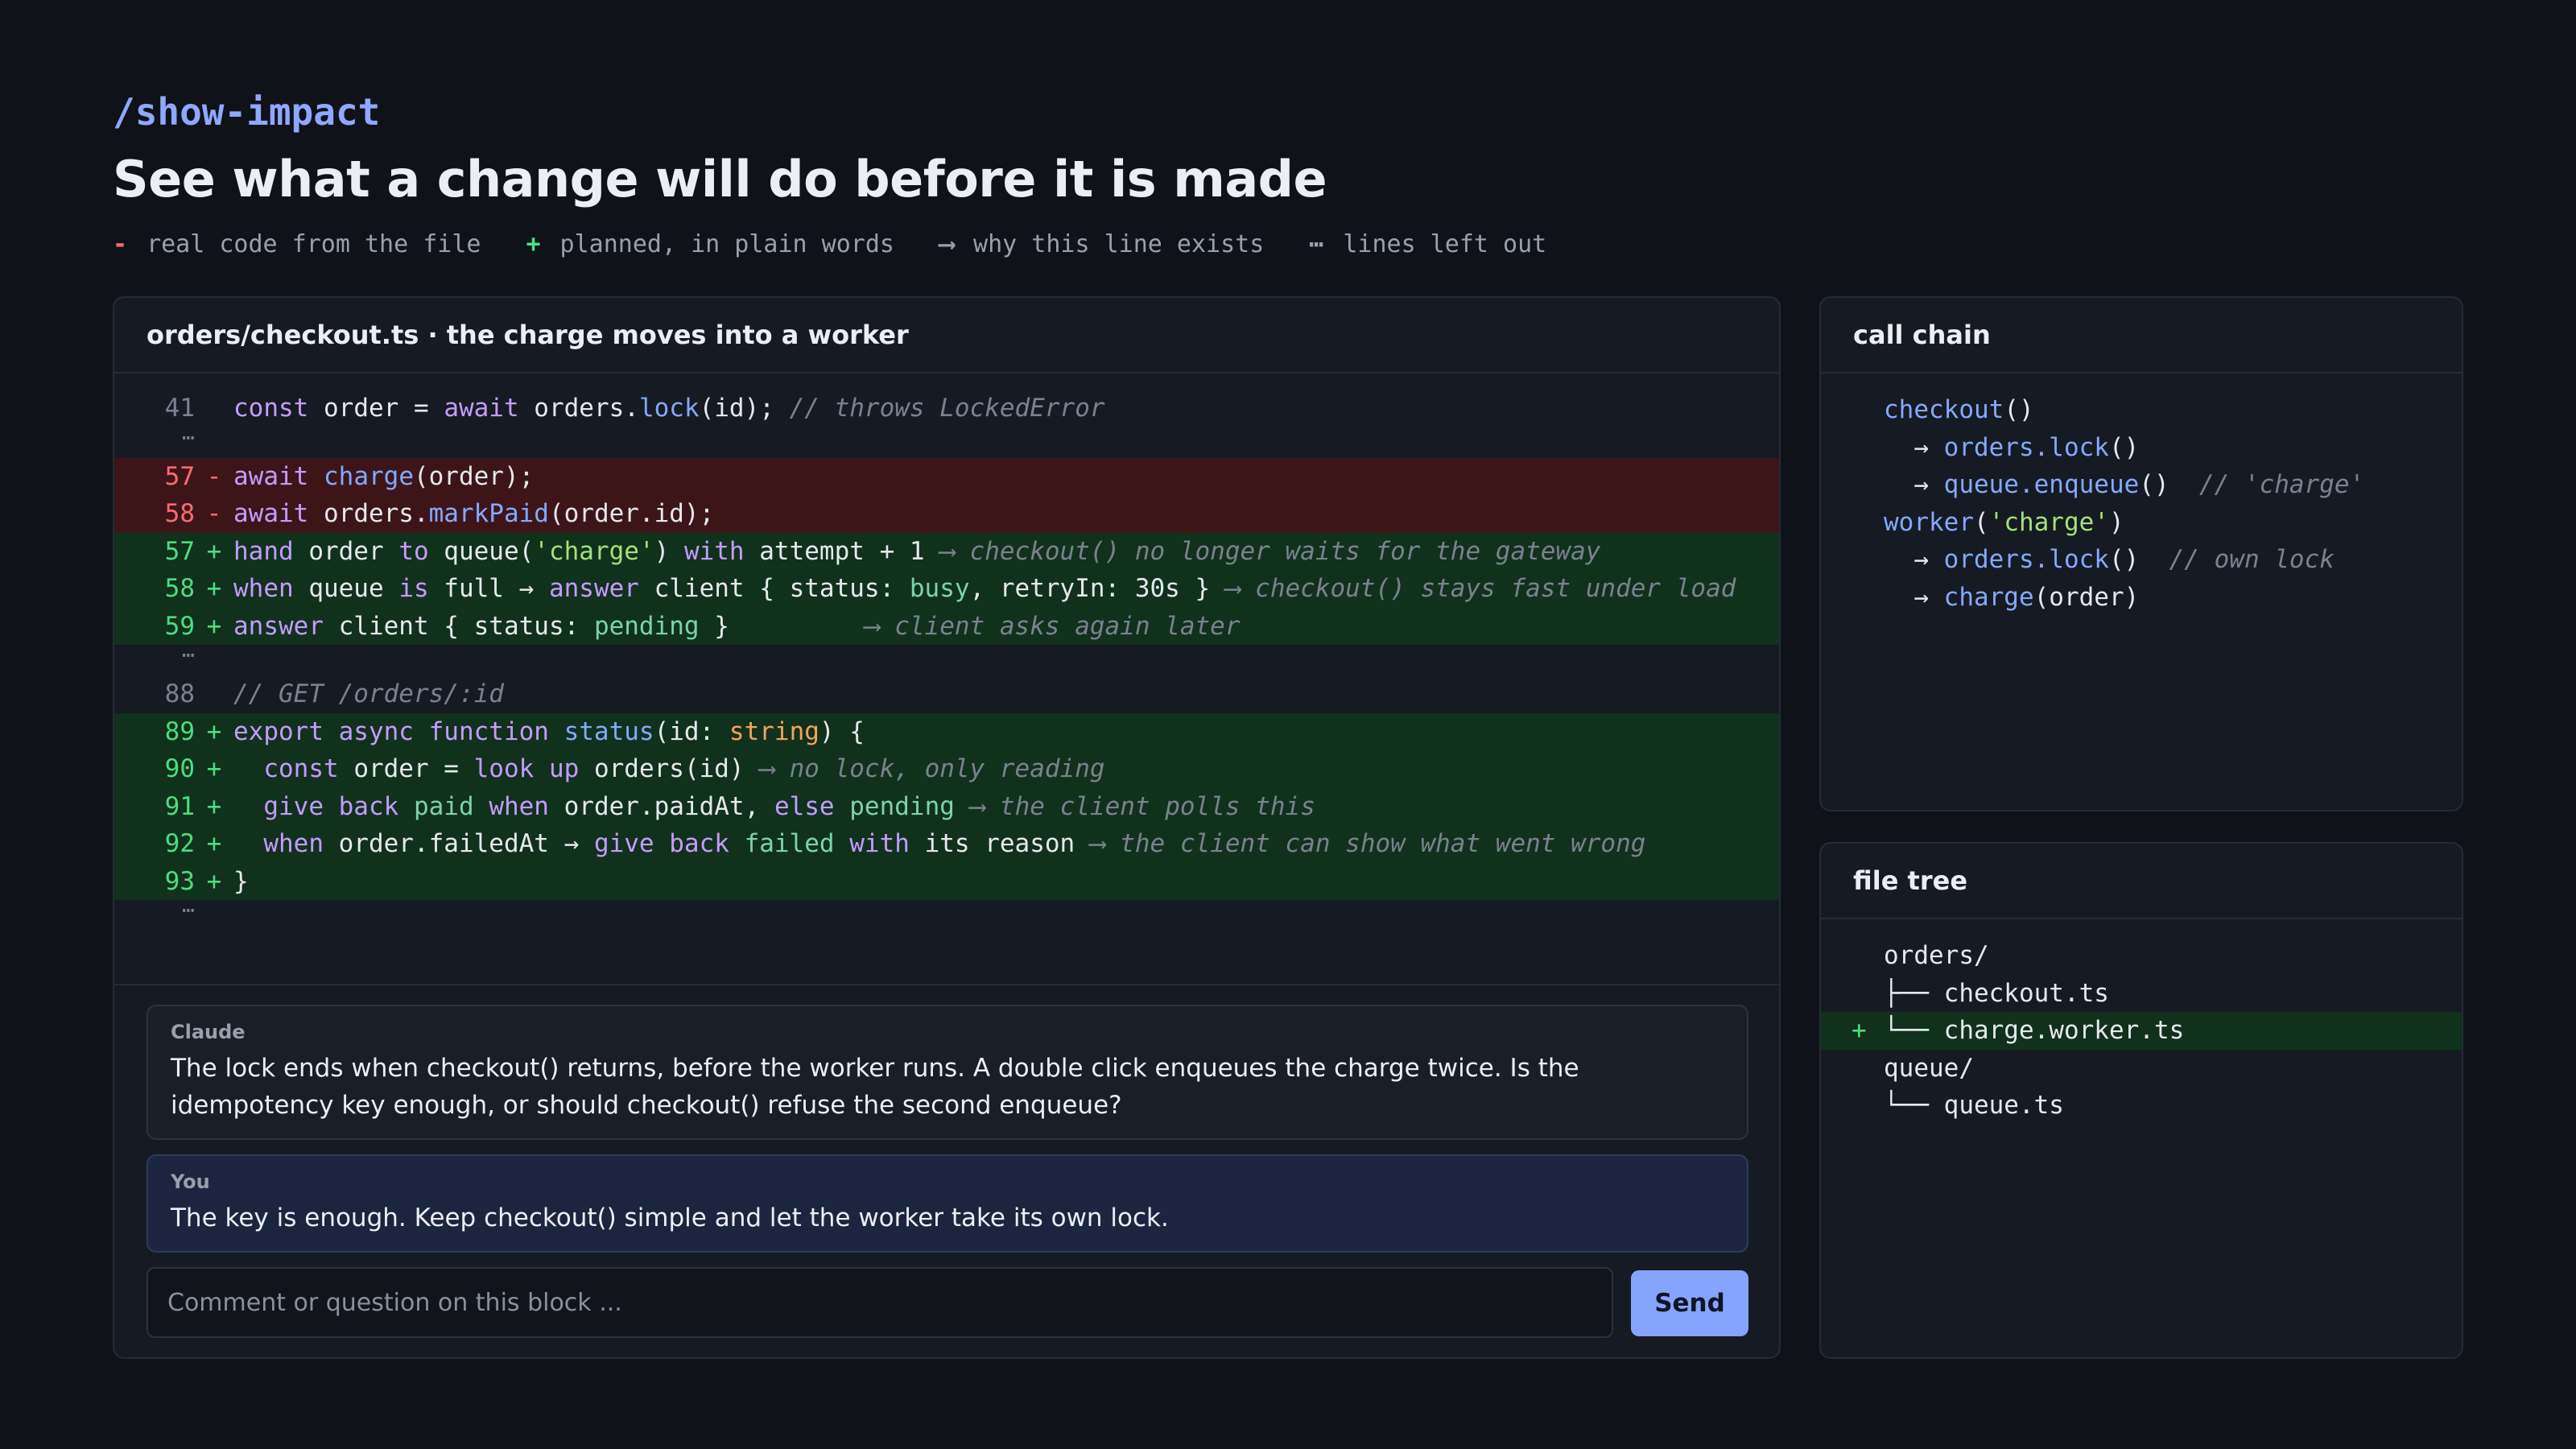 This screenshot has width=2576, height=1449. I want to click on file-tree-item-added: + └── charge.worker.ts, so click(2141, 1031).